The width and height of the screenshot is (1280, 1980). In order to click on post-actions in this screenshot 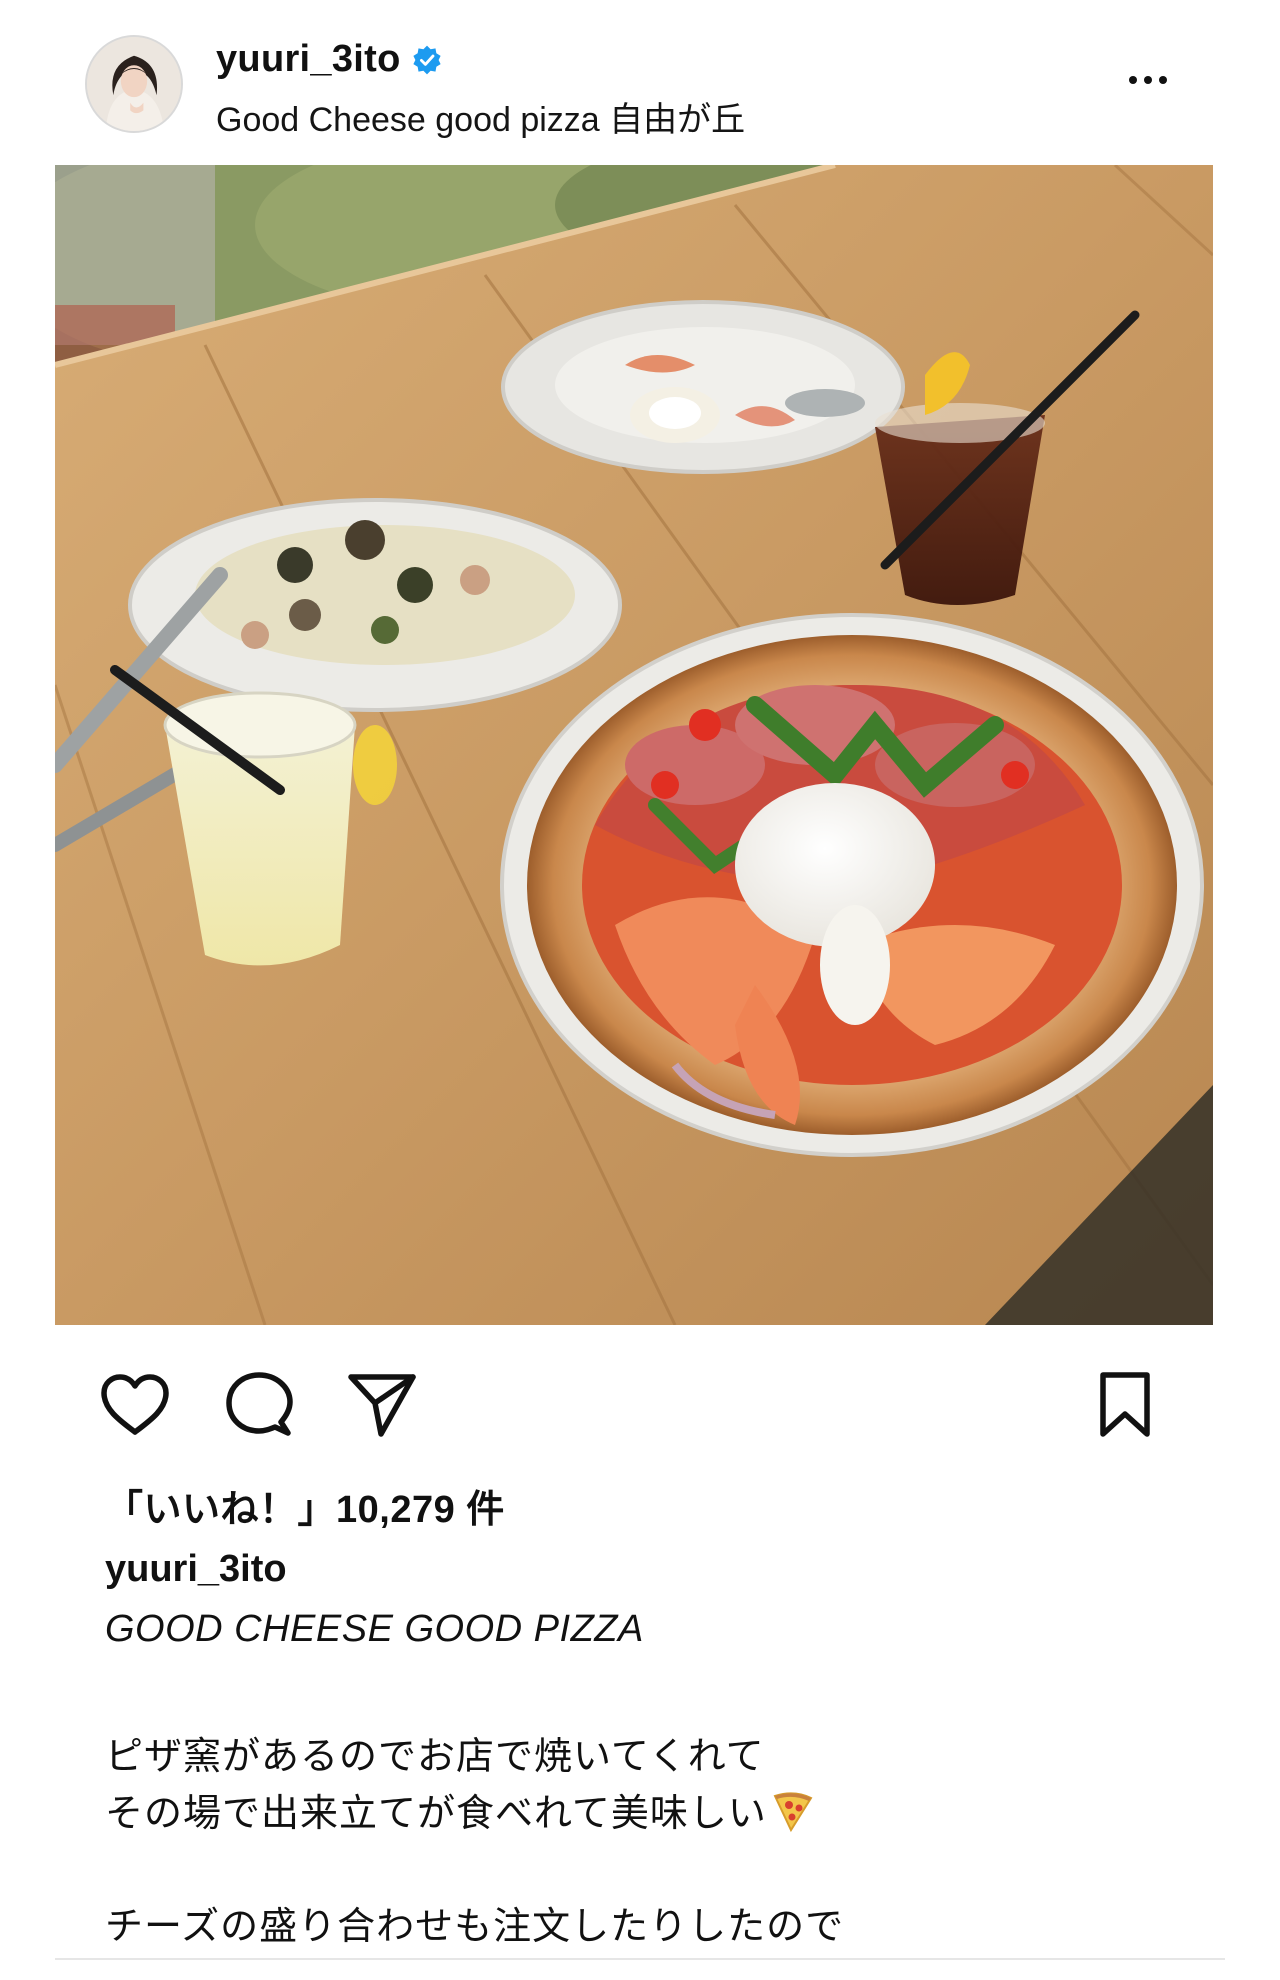, I will do `click(640, 1405)`.